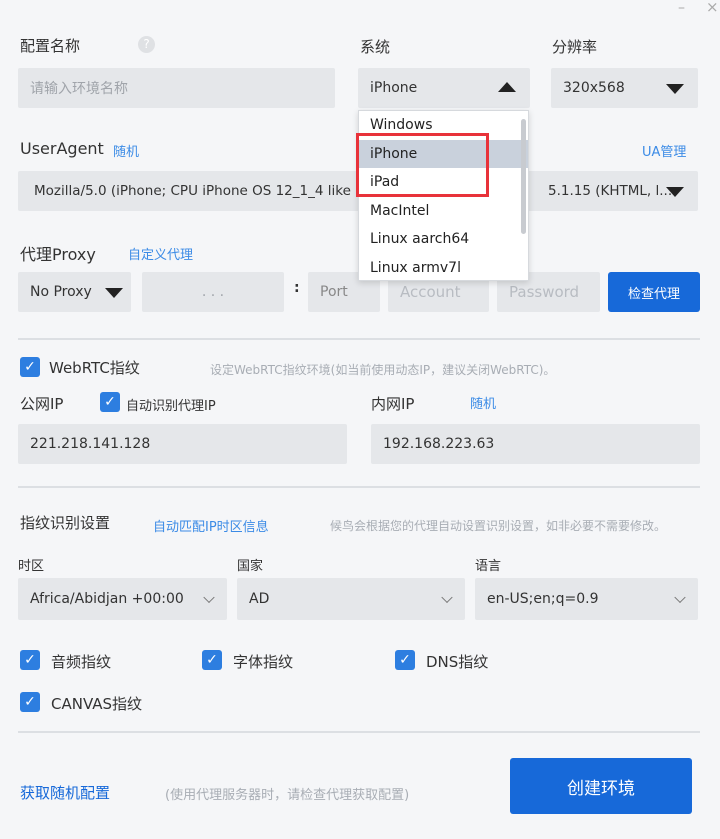 The height and width of the screenshot is (839, 720). Describe the element at coordinates (30, 367) in the screenshot. I see `webrtc-checkbox: ✓` at that location.